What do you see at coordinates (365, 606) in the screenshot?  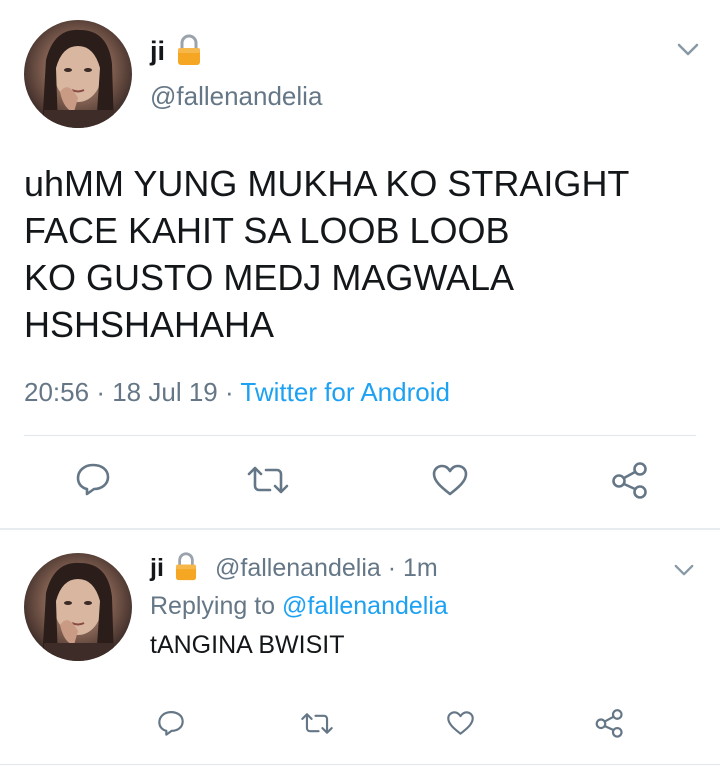 I see `replying-to-handle: @fallenandelia` at bounding box center [365, 606].